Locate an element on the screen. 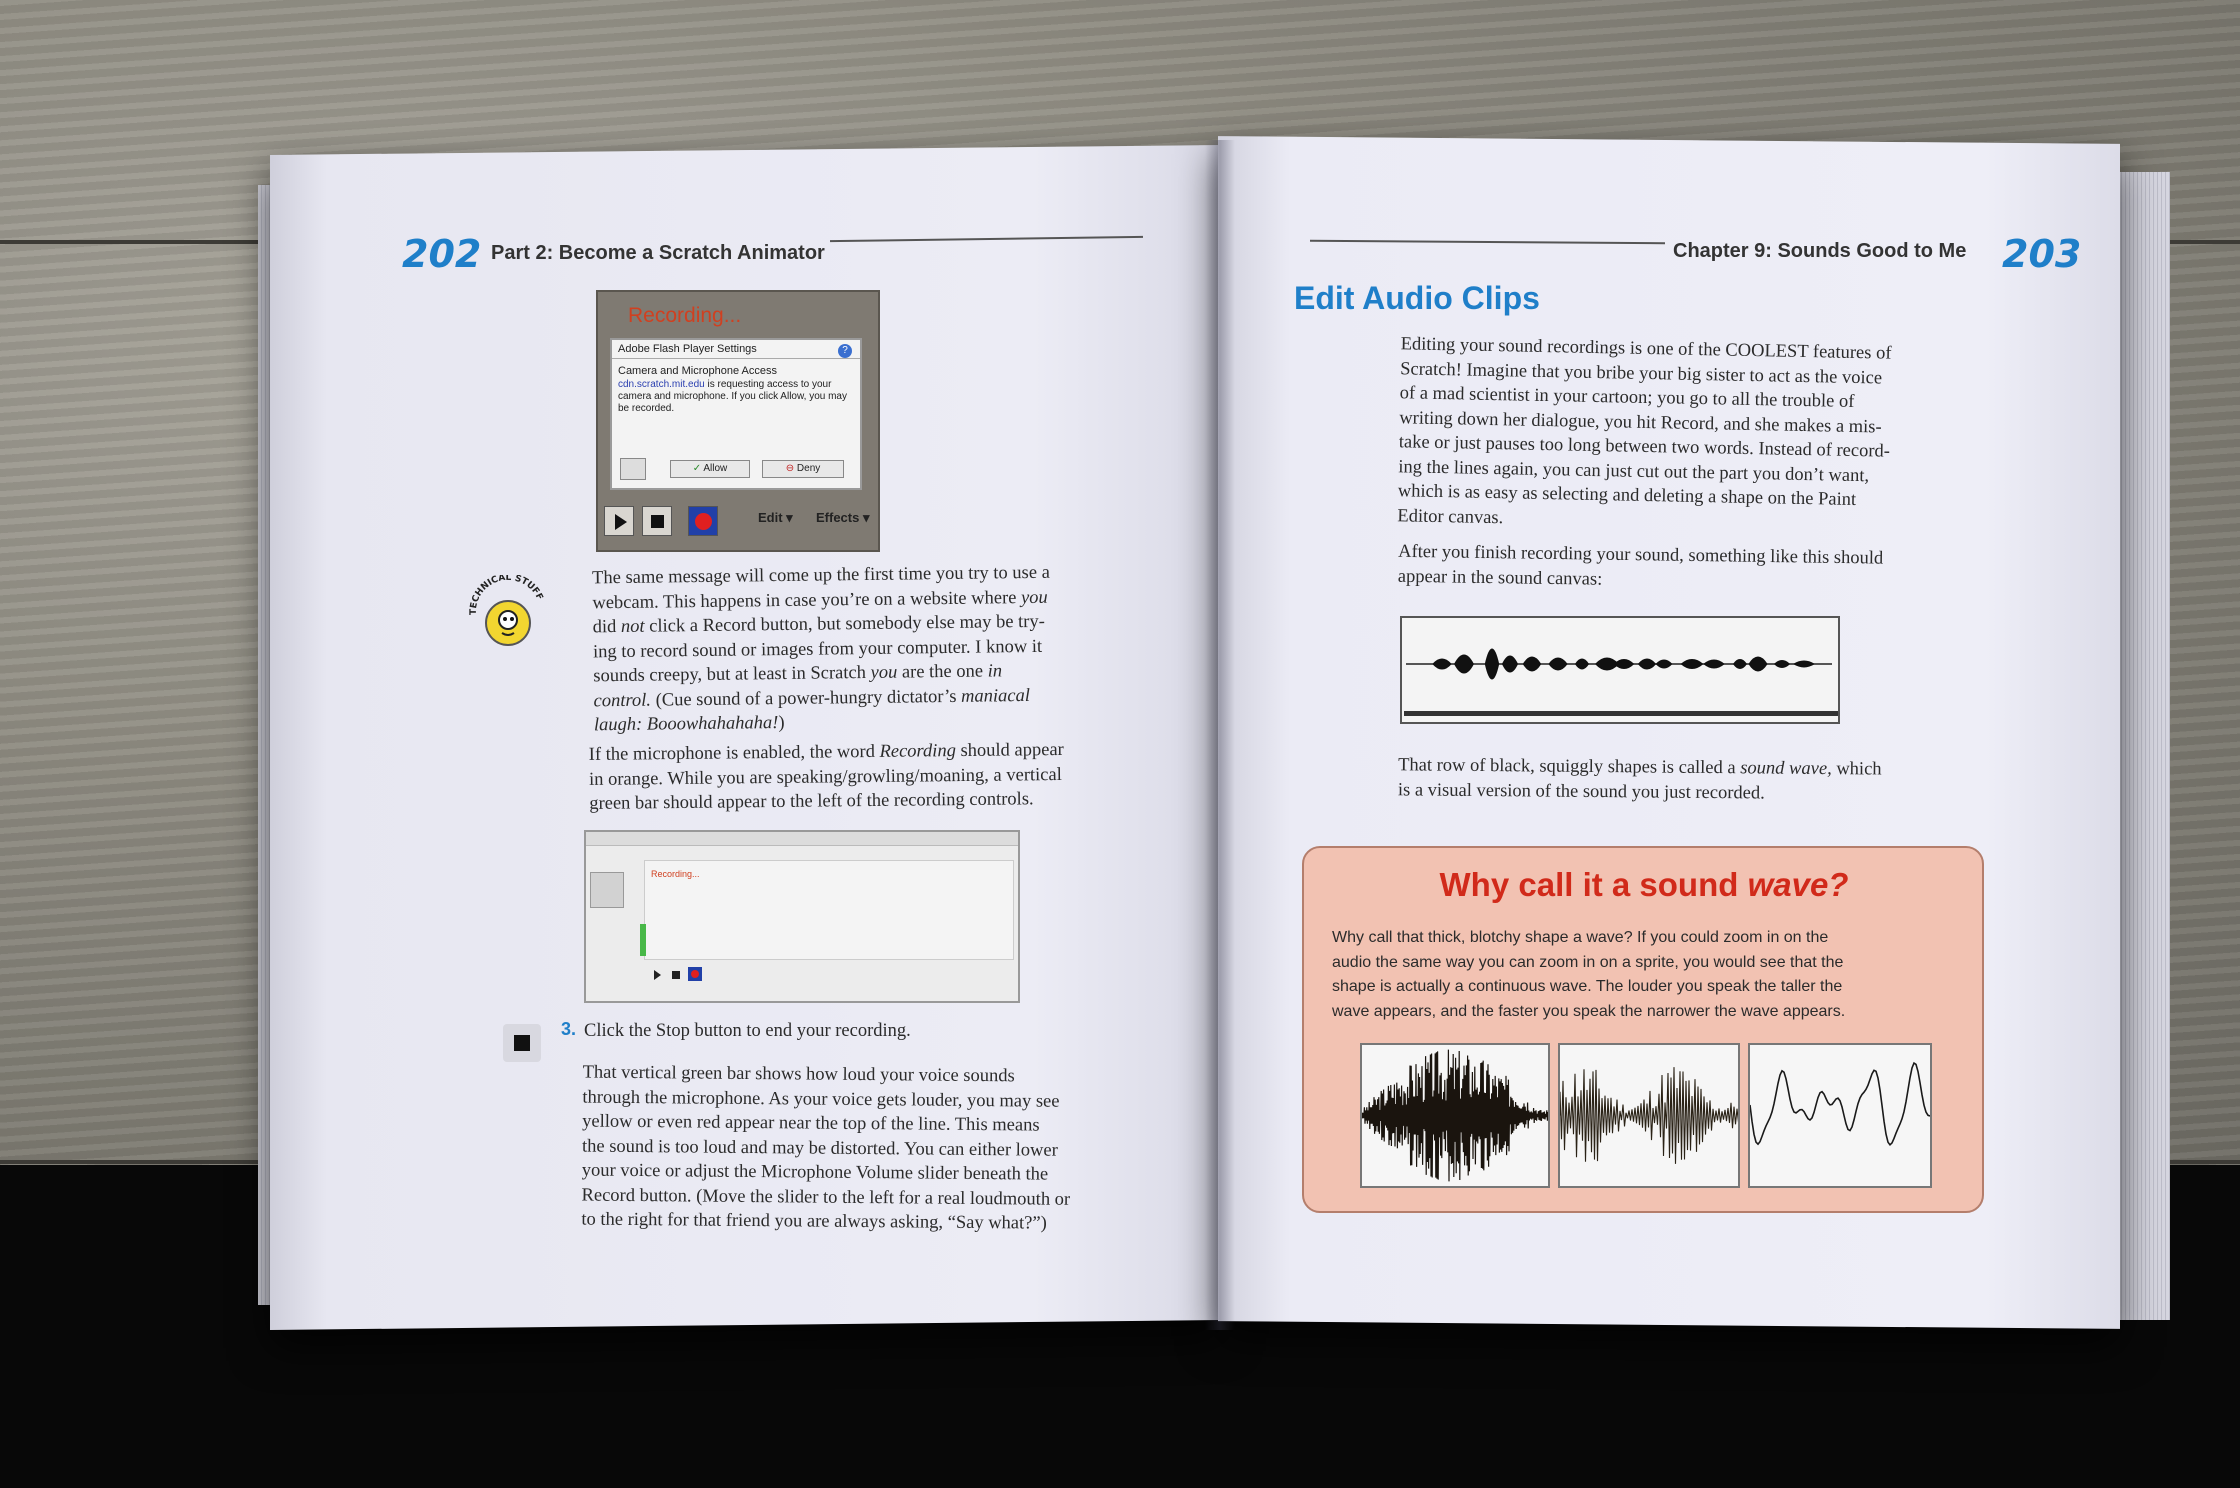  caption-emphasis: sound wave, is located at coordinates (1786, 769).